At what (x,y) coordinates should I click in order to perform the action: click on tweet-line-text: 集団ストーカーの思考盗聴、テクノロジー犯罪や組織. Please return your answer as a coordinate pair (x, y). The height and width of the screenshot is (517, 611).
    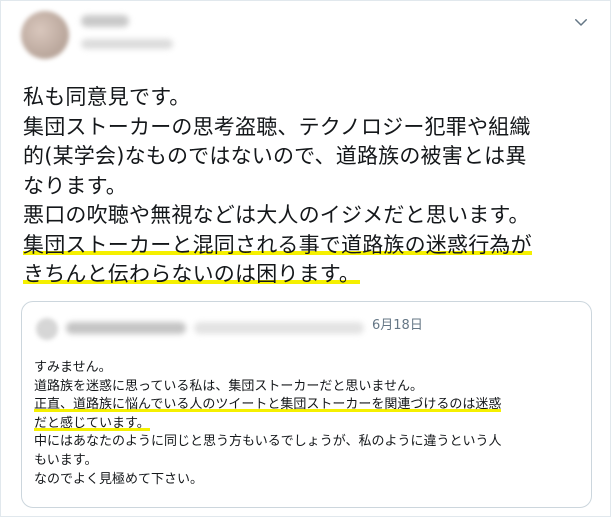
    Looking at the image, I should click on (277, 126).